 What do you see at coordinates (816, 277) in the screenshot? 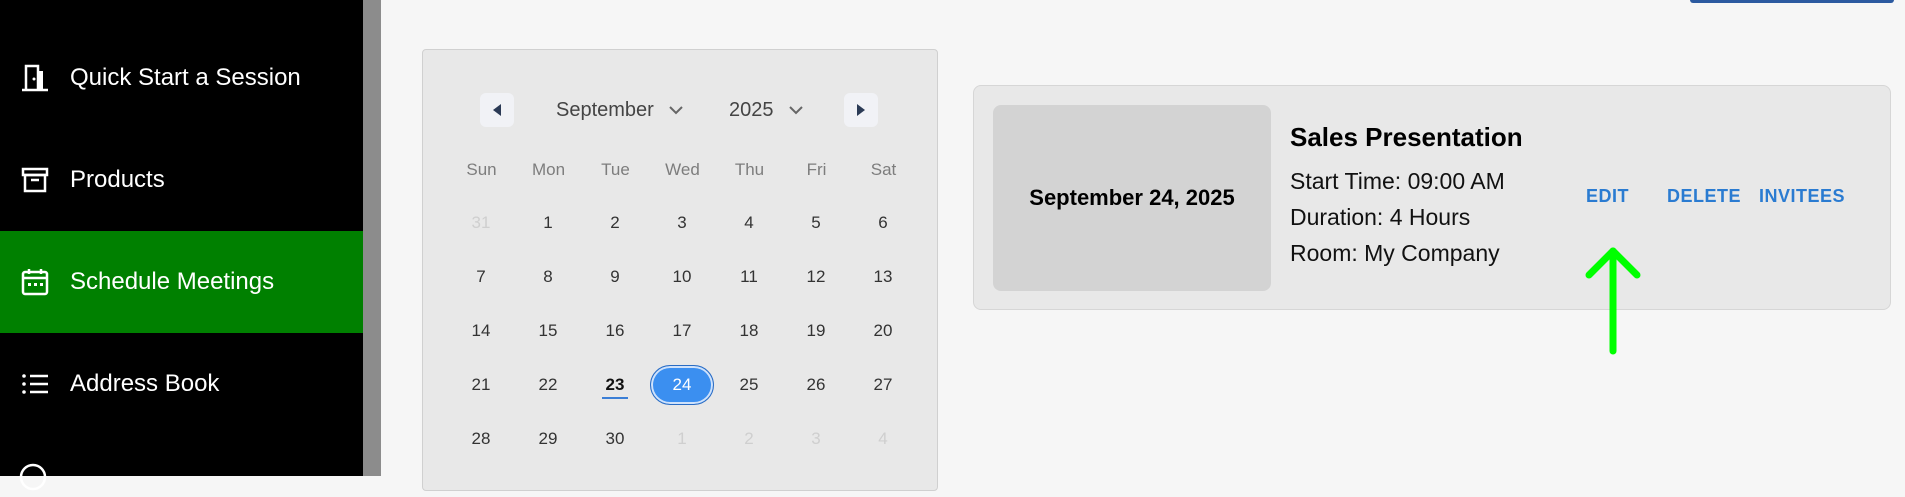
I see `calendar-day: 12` at bounding box center [816, 277].